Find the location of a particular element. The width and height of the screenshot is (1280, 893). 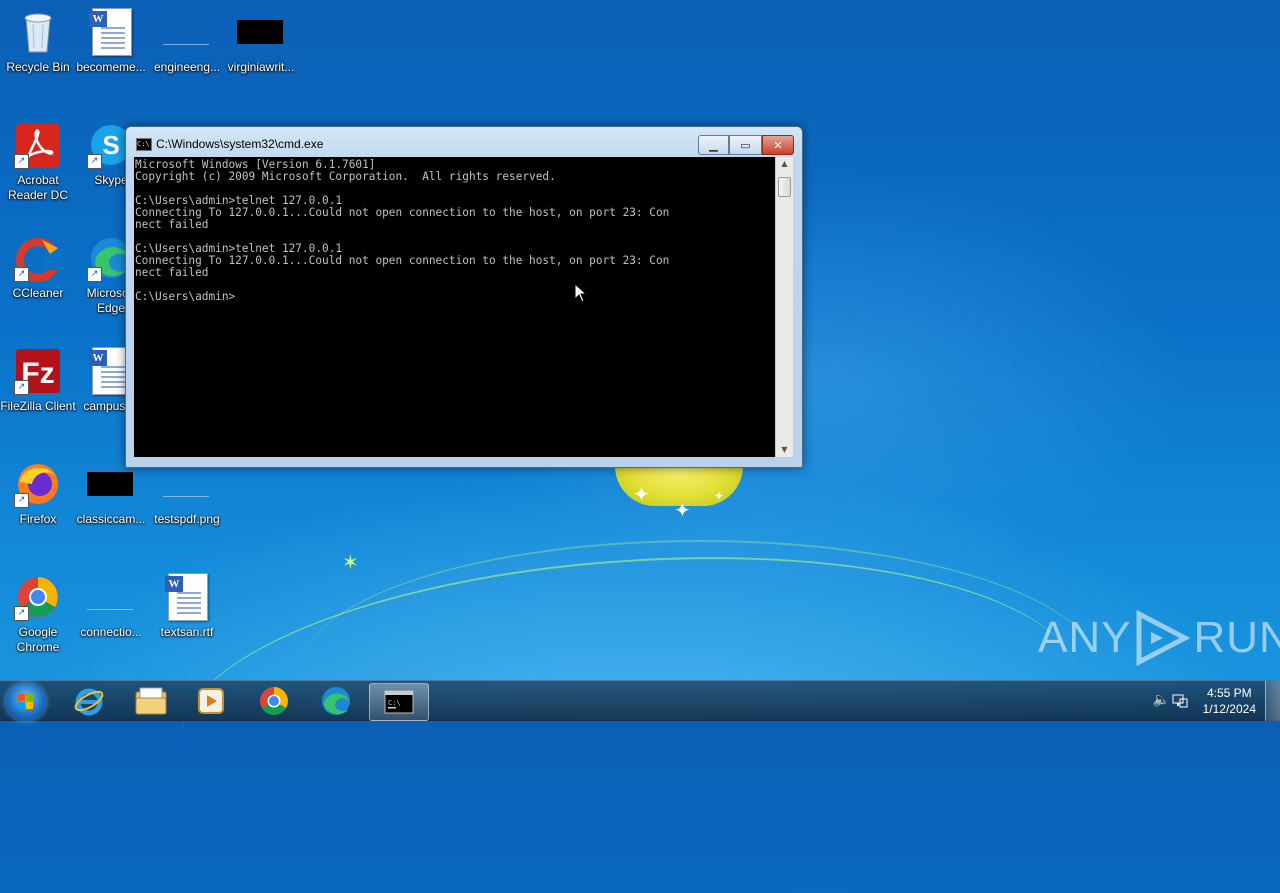

edge-icon is located at coordinates (336, 701).